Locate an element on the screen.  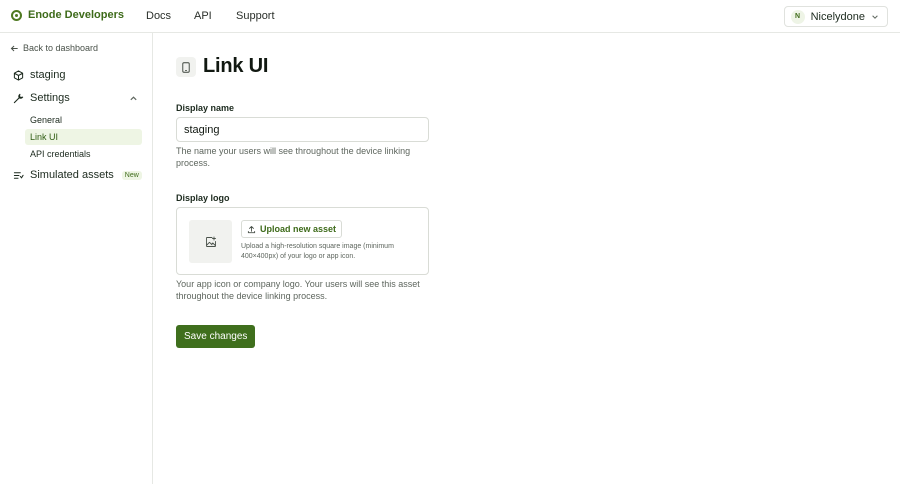
display-logo-label: Display logo is located at coordinates (203, 198).